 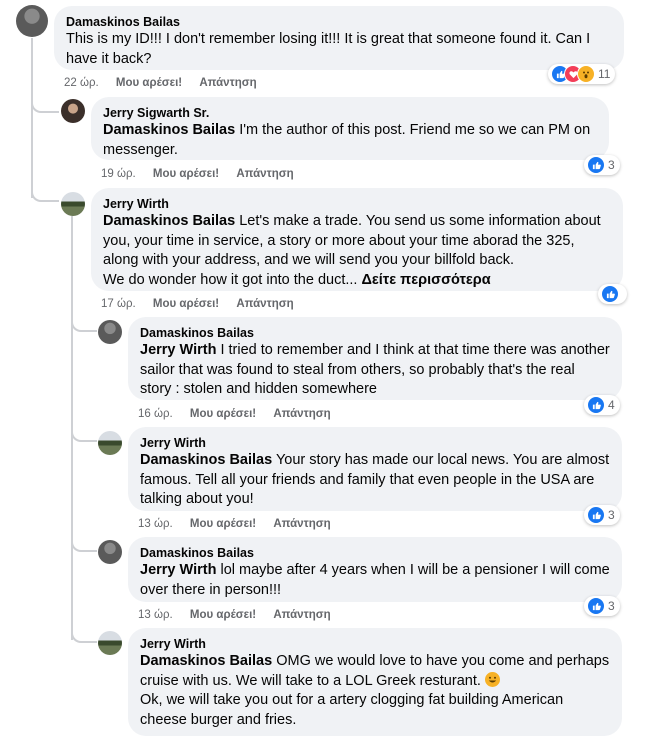 I want to click on comment-meta: 22 ώρ. Μου αρέσει! Απάντηση, so click(x=167, y=83).